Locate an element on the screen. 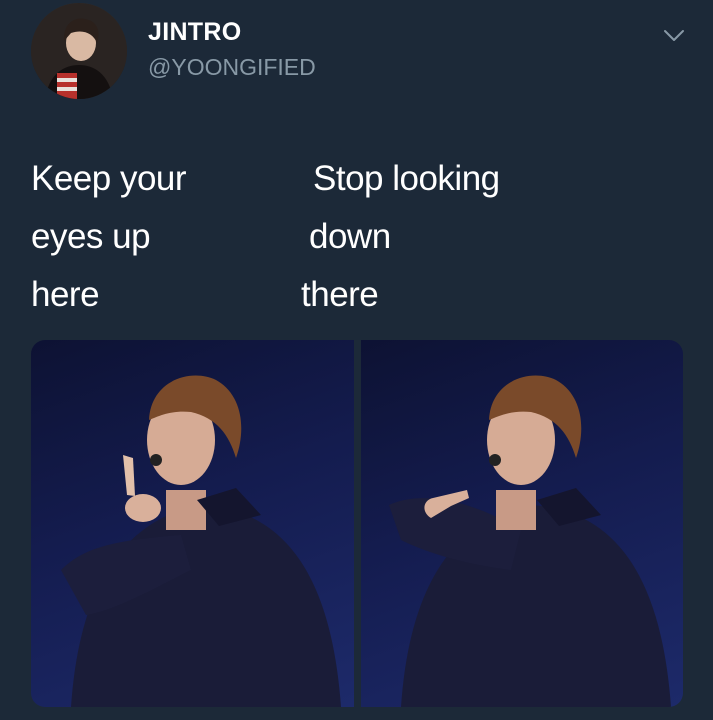 The width and height of the screenshot is (713, 720). chevron-down-icon is located at coordinates (674, 36).